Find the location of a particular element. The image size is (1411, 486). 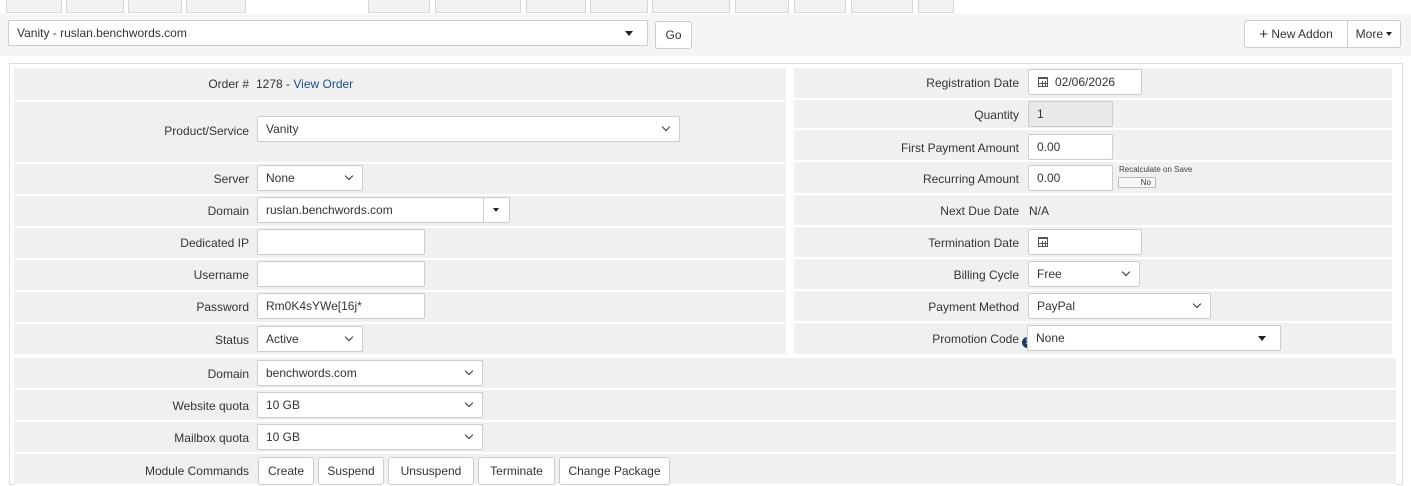

next-due-value: N/A is located at coordinates (1039, 211).